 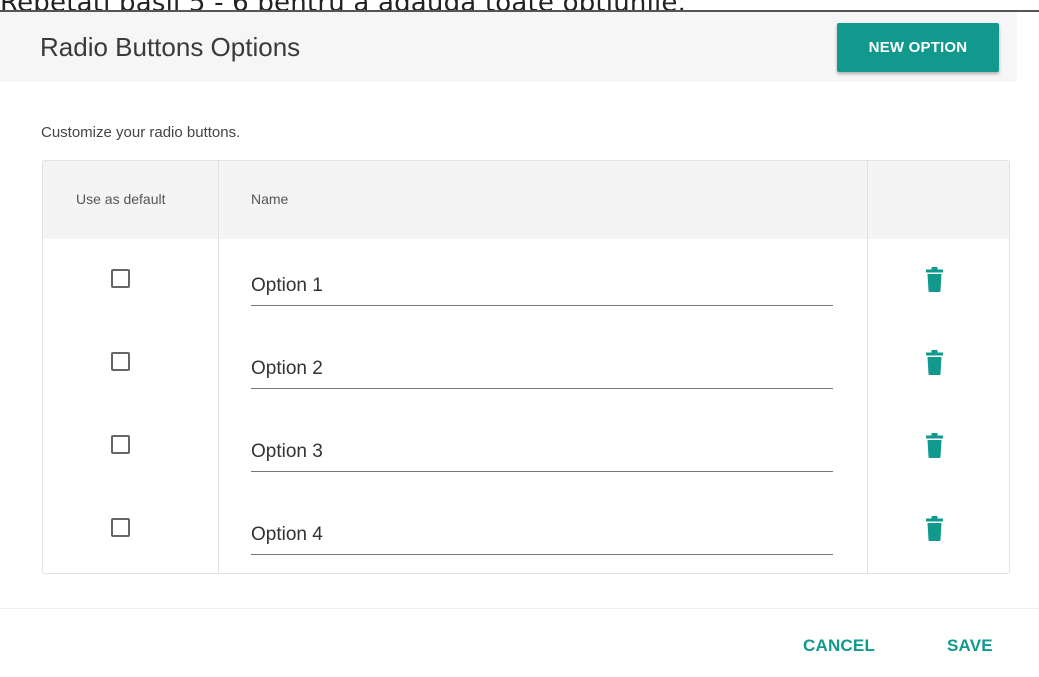 I want to click on dialog-title: Radio Buttons Options, so click(x=170, y=47).